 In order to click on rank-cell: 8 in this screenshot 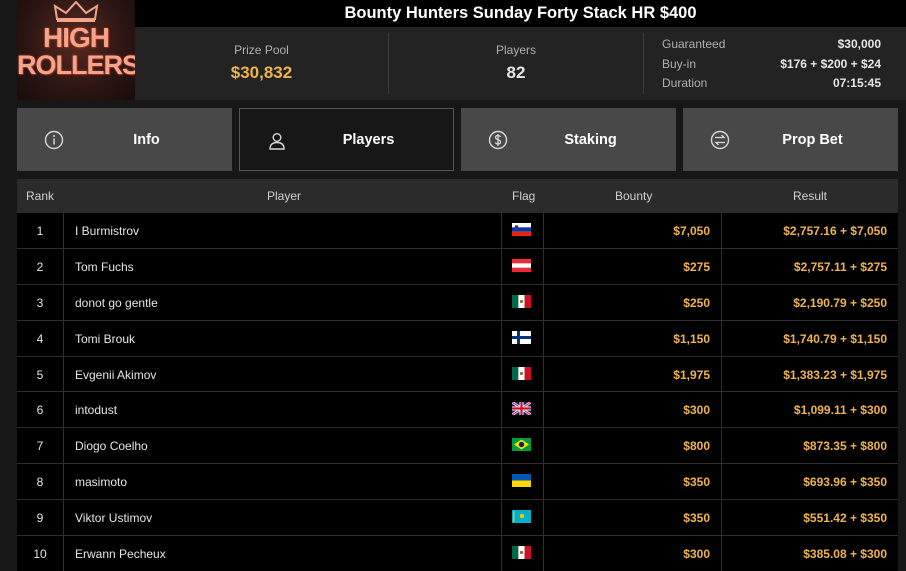, I will do `click(40, 482)`.